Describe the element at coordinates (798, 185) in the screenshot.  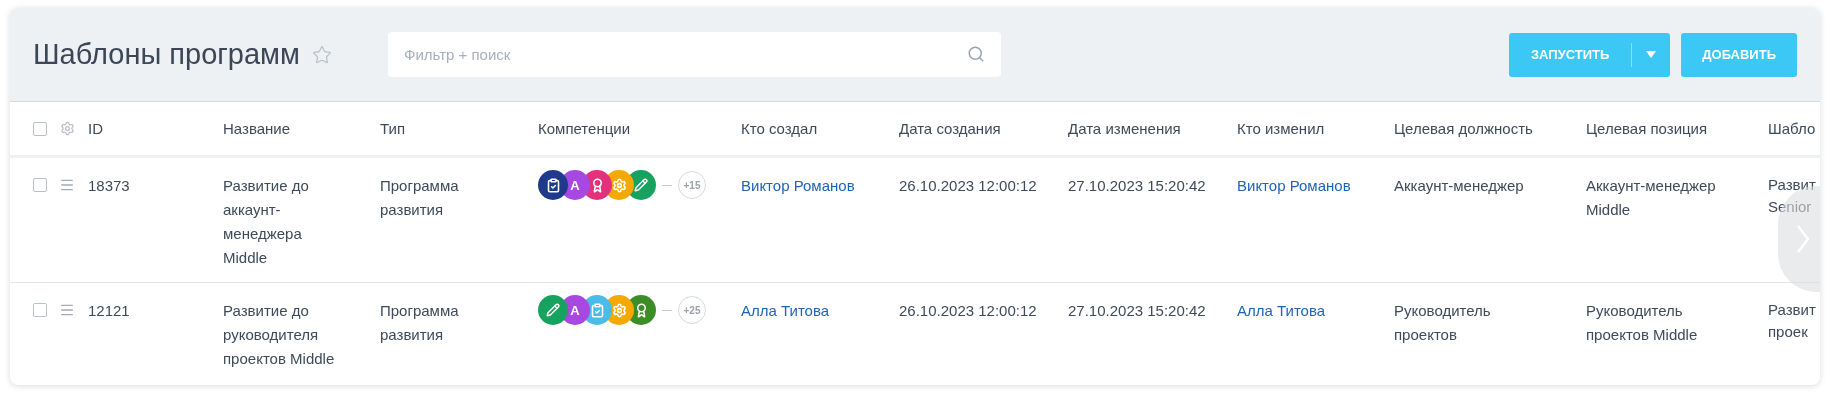
I see `creator-link: Виктор Романов` at that location.